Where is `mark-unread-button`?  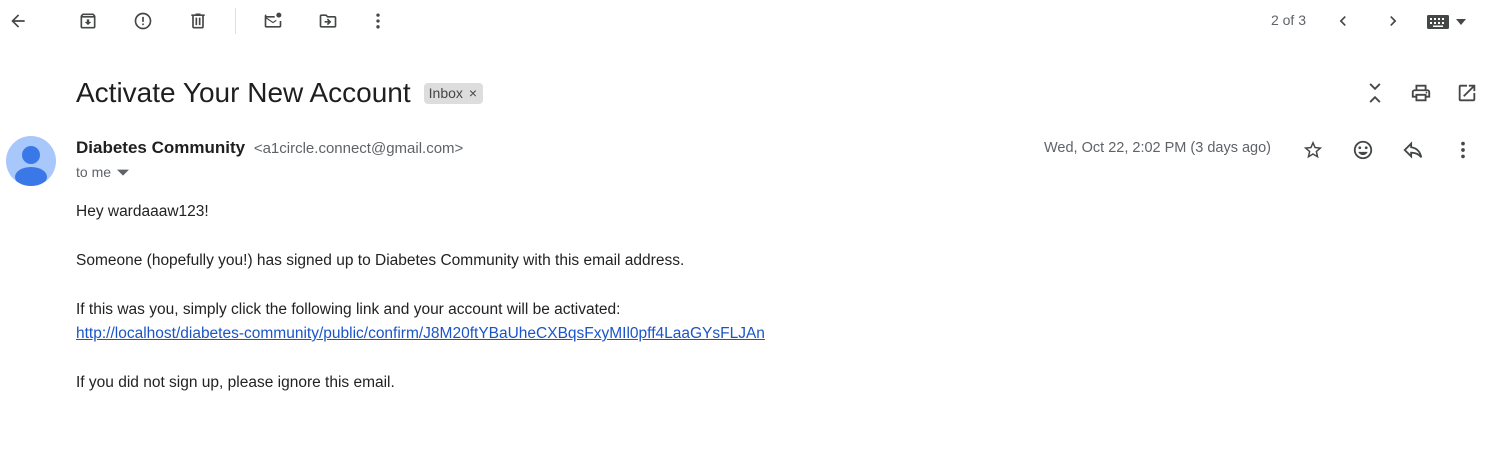 mark-unread-button is located at coordinates (273, 21).